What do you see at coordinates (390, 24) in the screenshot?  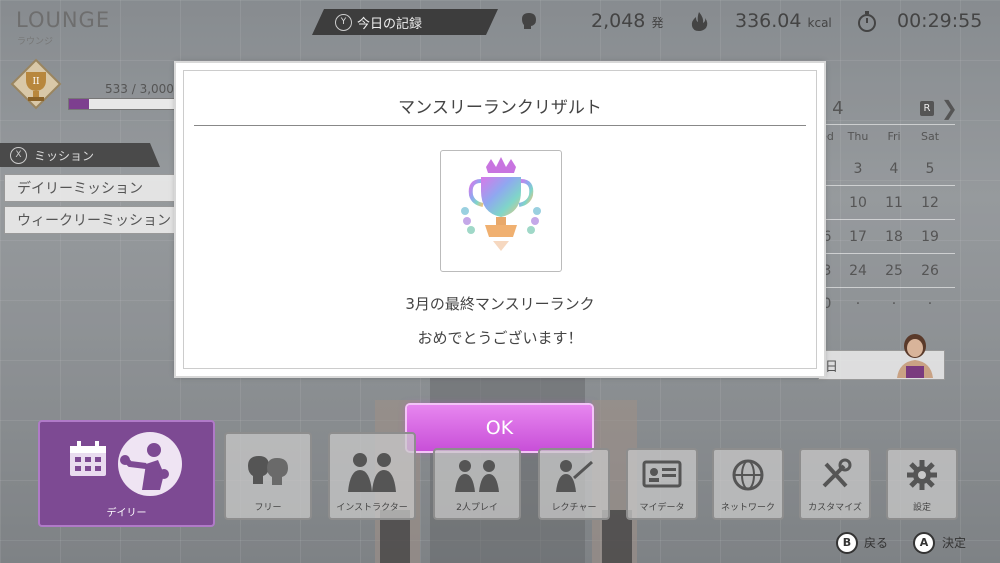 I see `today-record-label: 今日の記録` at bounding box center [390, 24].